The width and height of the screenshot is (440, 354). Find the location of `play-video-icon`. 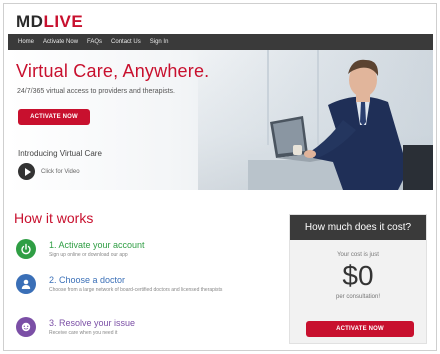

play-video-icon is located at coordinates (26, 171).